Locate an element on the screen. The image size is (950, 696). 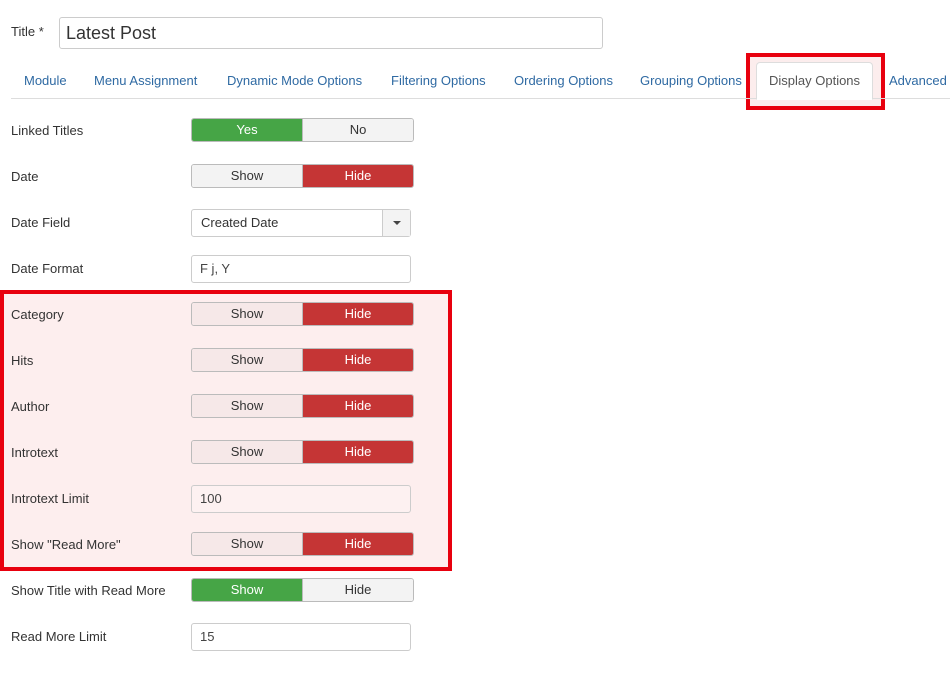
category-label: Category is located at coordinates (37, 314).